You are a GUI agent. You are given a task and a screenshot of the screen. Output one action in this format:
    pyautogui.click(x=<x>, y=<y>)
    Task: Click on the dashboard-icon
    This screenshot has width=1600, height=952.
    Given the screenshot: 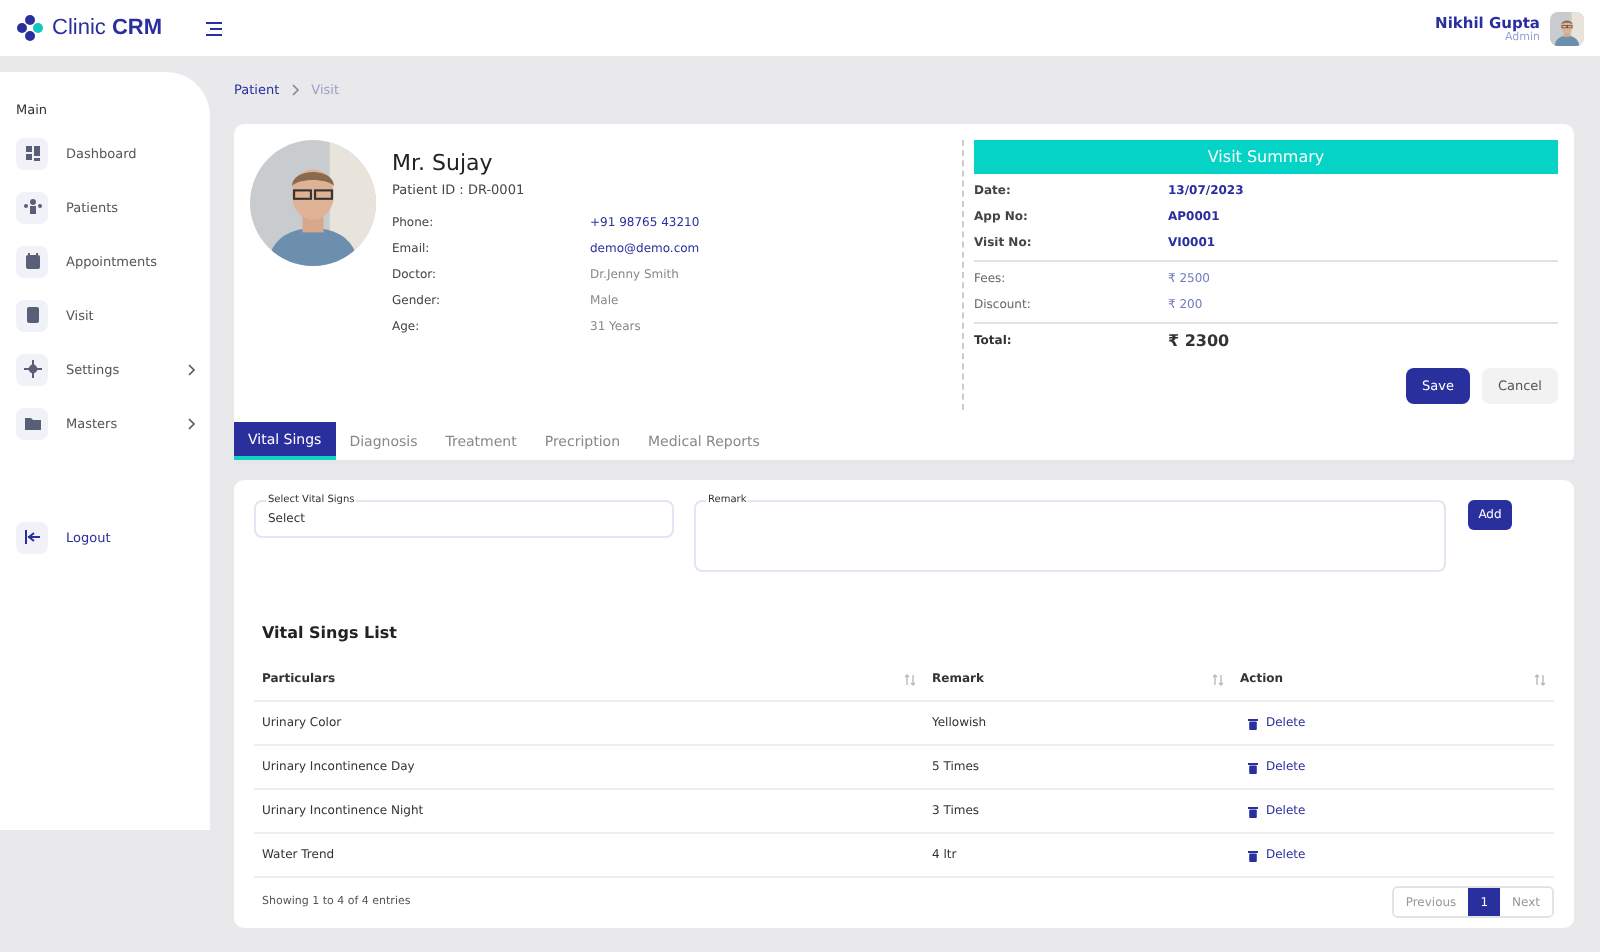 What is the action you would take?
    pyautogui.click(x=32, y=153)
    